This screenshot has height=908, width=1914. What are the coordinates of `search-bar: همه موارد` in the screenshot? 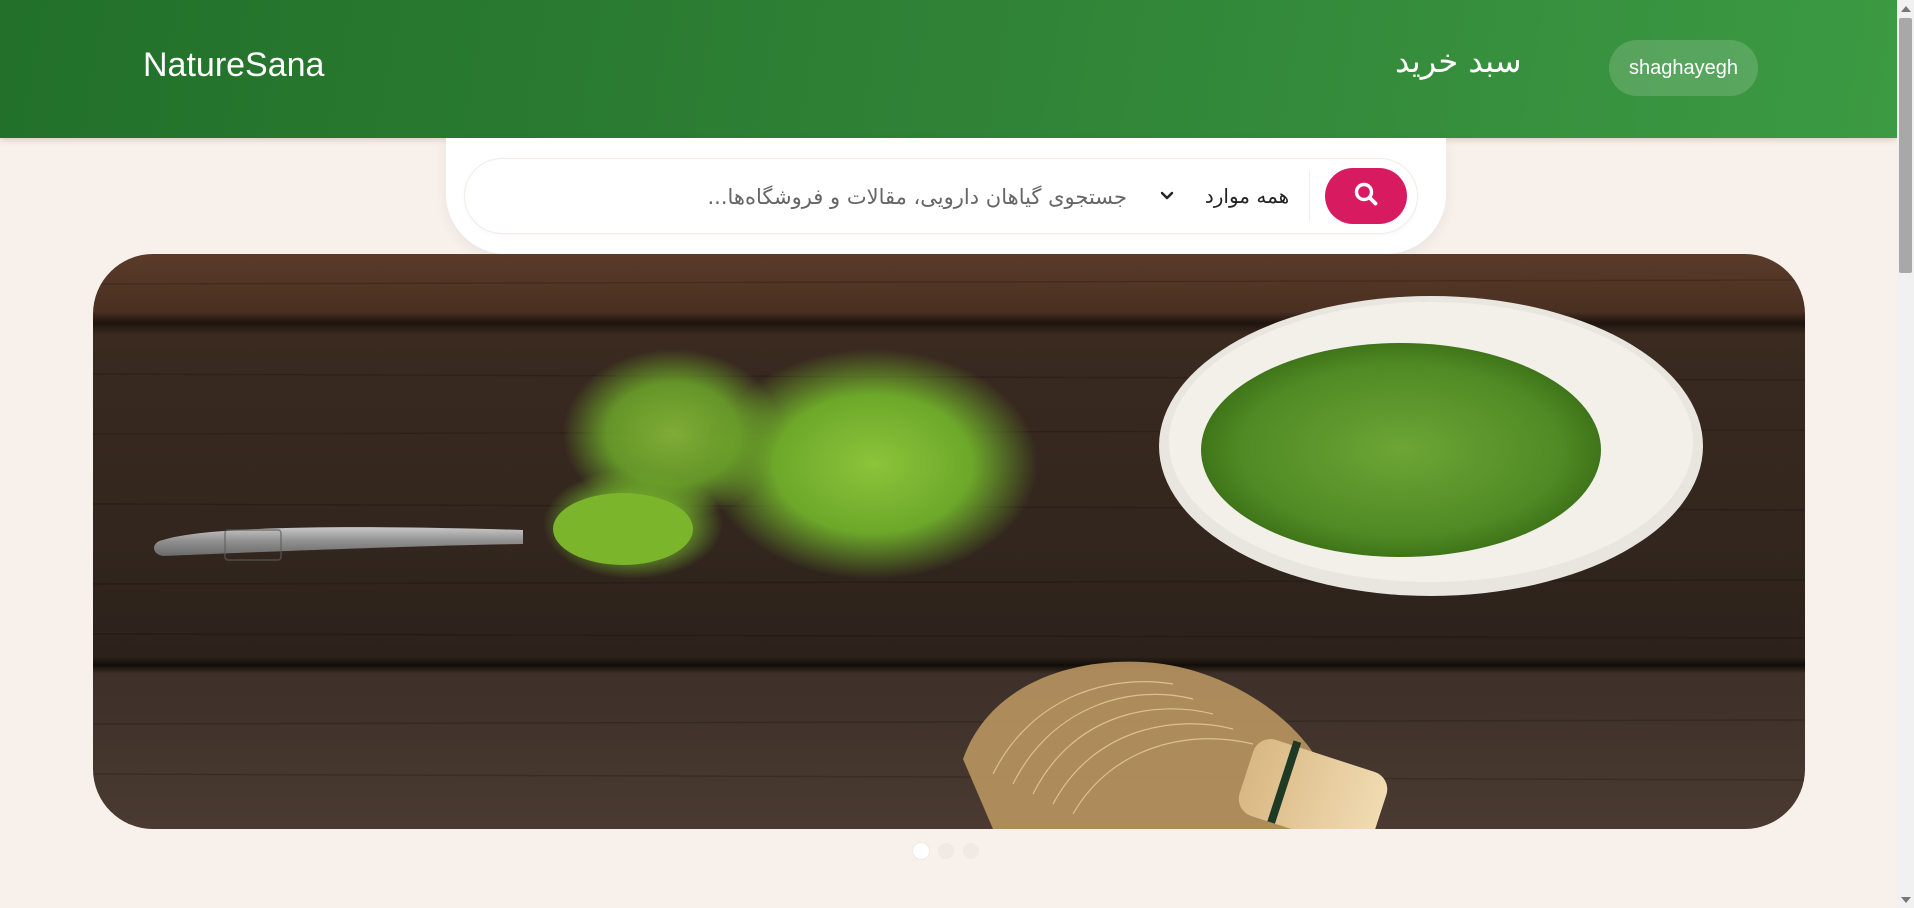 It's located at (941, 196).